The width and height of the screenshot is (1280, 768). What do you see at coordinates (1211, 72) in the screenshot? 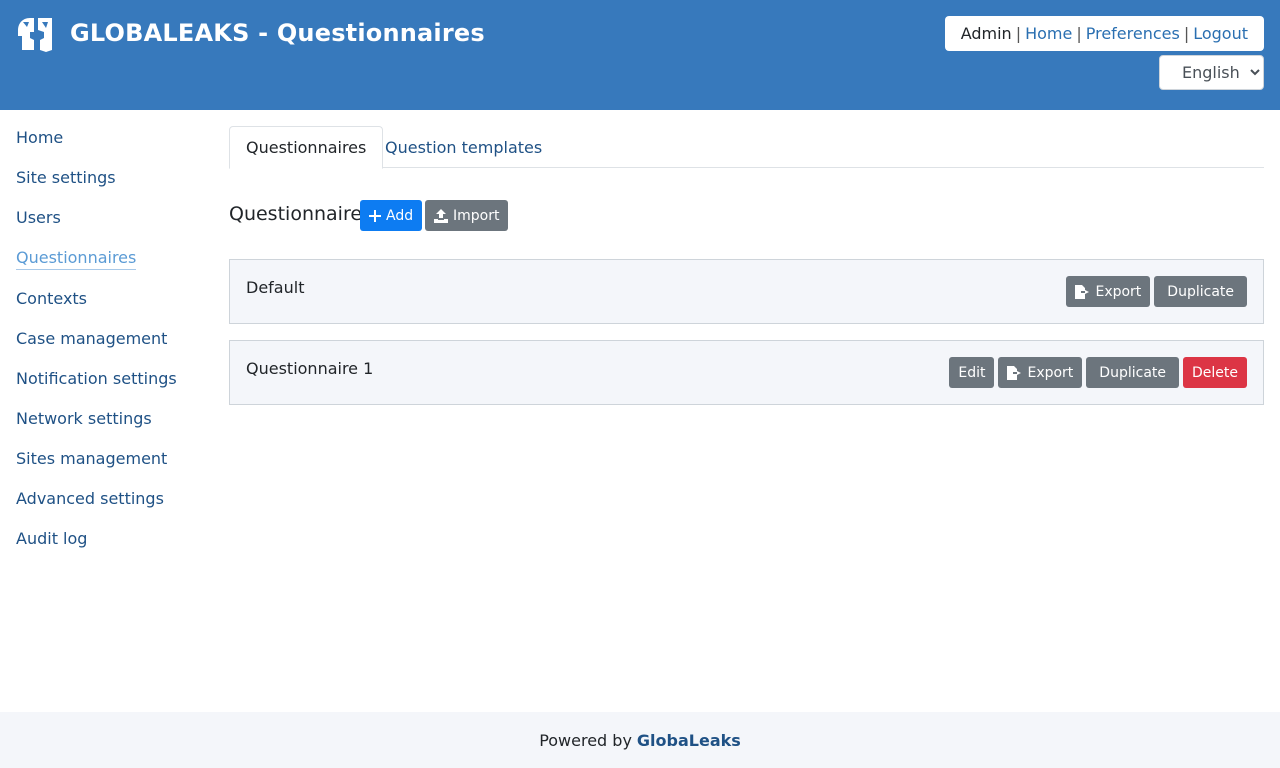
I see `language-select: English` at bounding box center [1211, 72].